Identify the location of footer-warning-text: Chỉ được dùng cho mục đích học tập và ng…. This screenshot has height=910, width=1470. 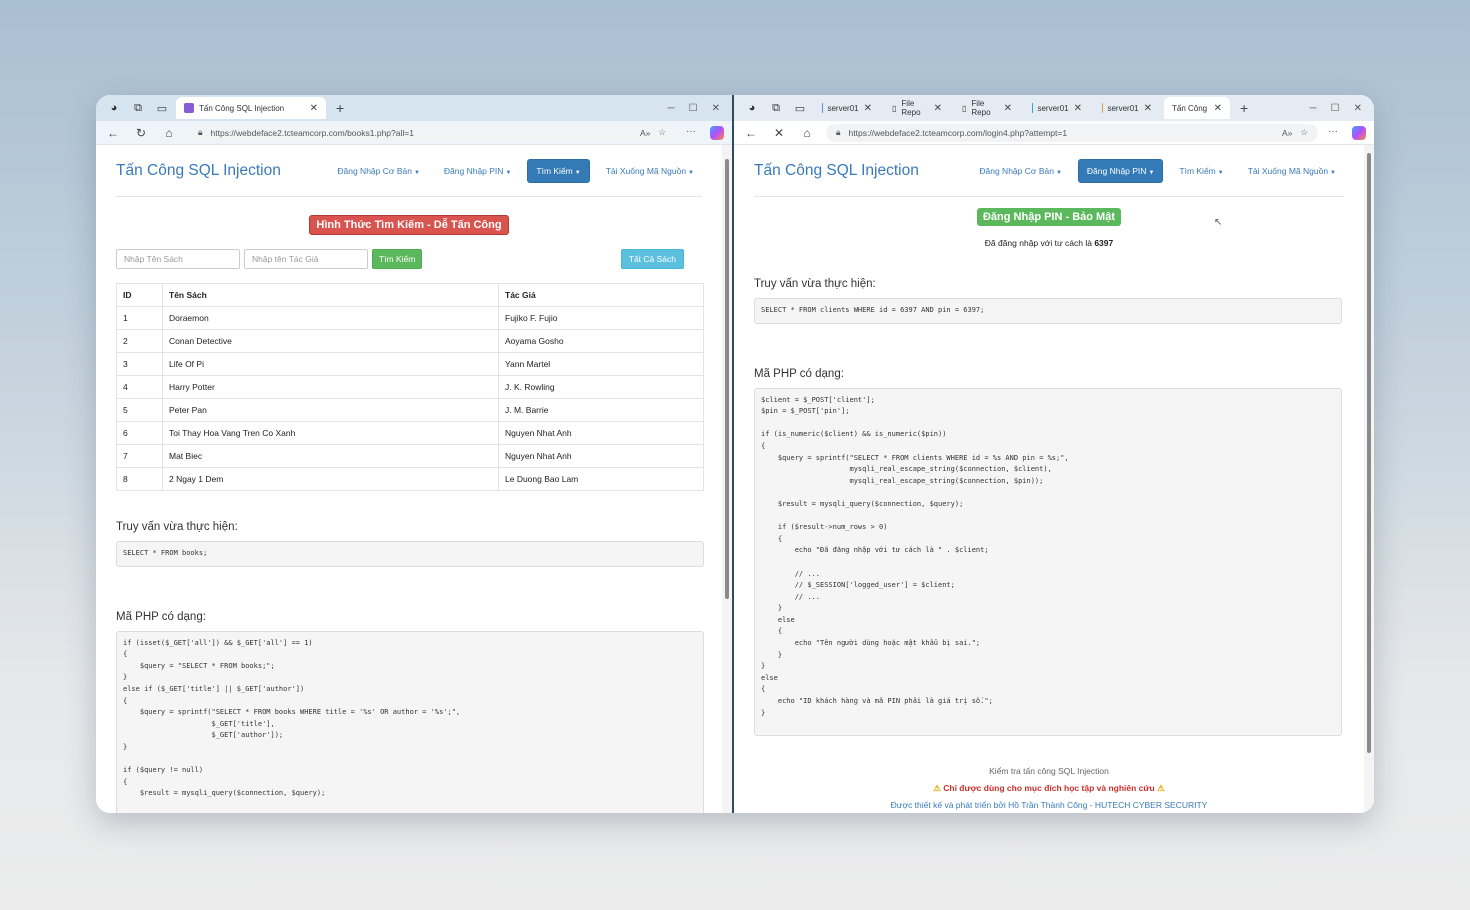
(1049, 787).